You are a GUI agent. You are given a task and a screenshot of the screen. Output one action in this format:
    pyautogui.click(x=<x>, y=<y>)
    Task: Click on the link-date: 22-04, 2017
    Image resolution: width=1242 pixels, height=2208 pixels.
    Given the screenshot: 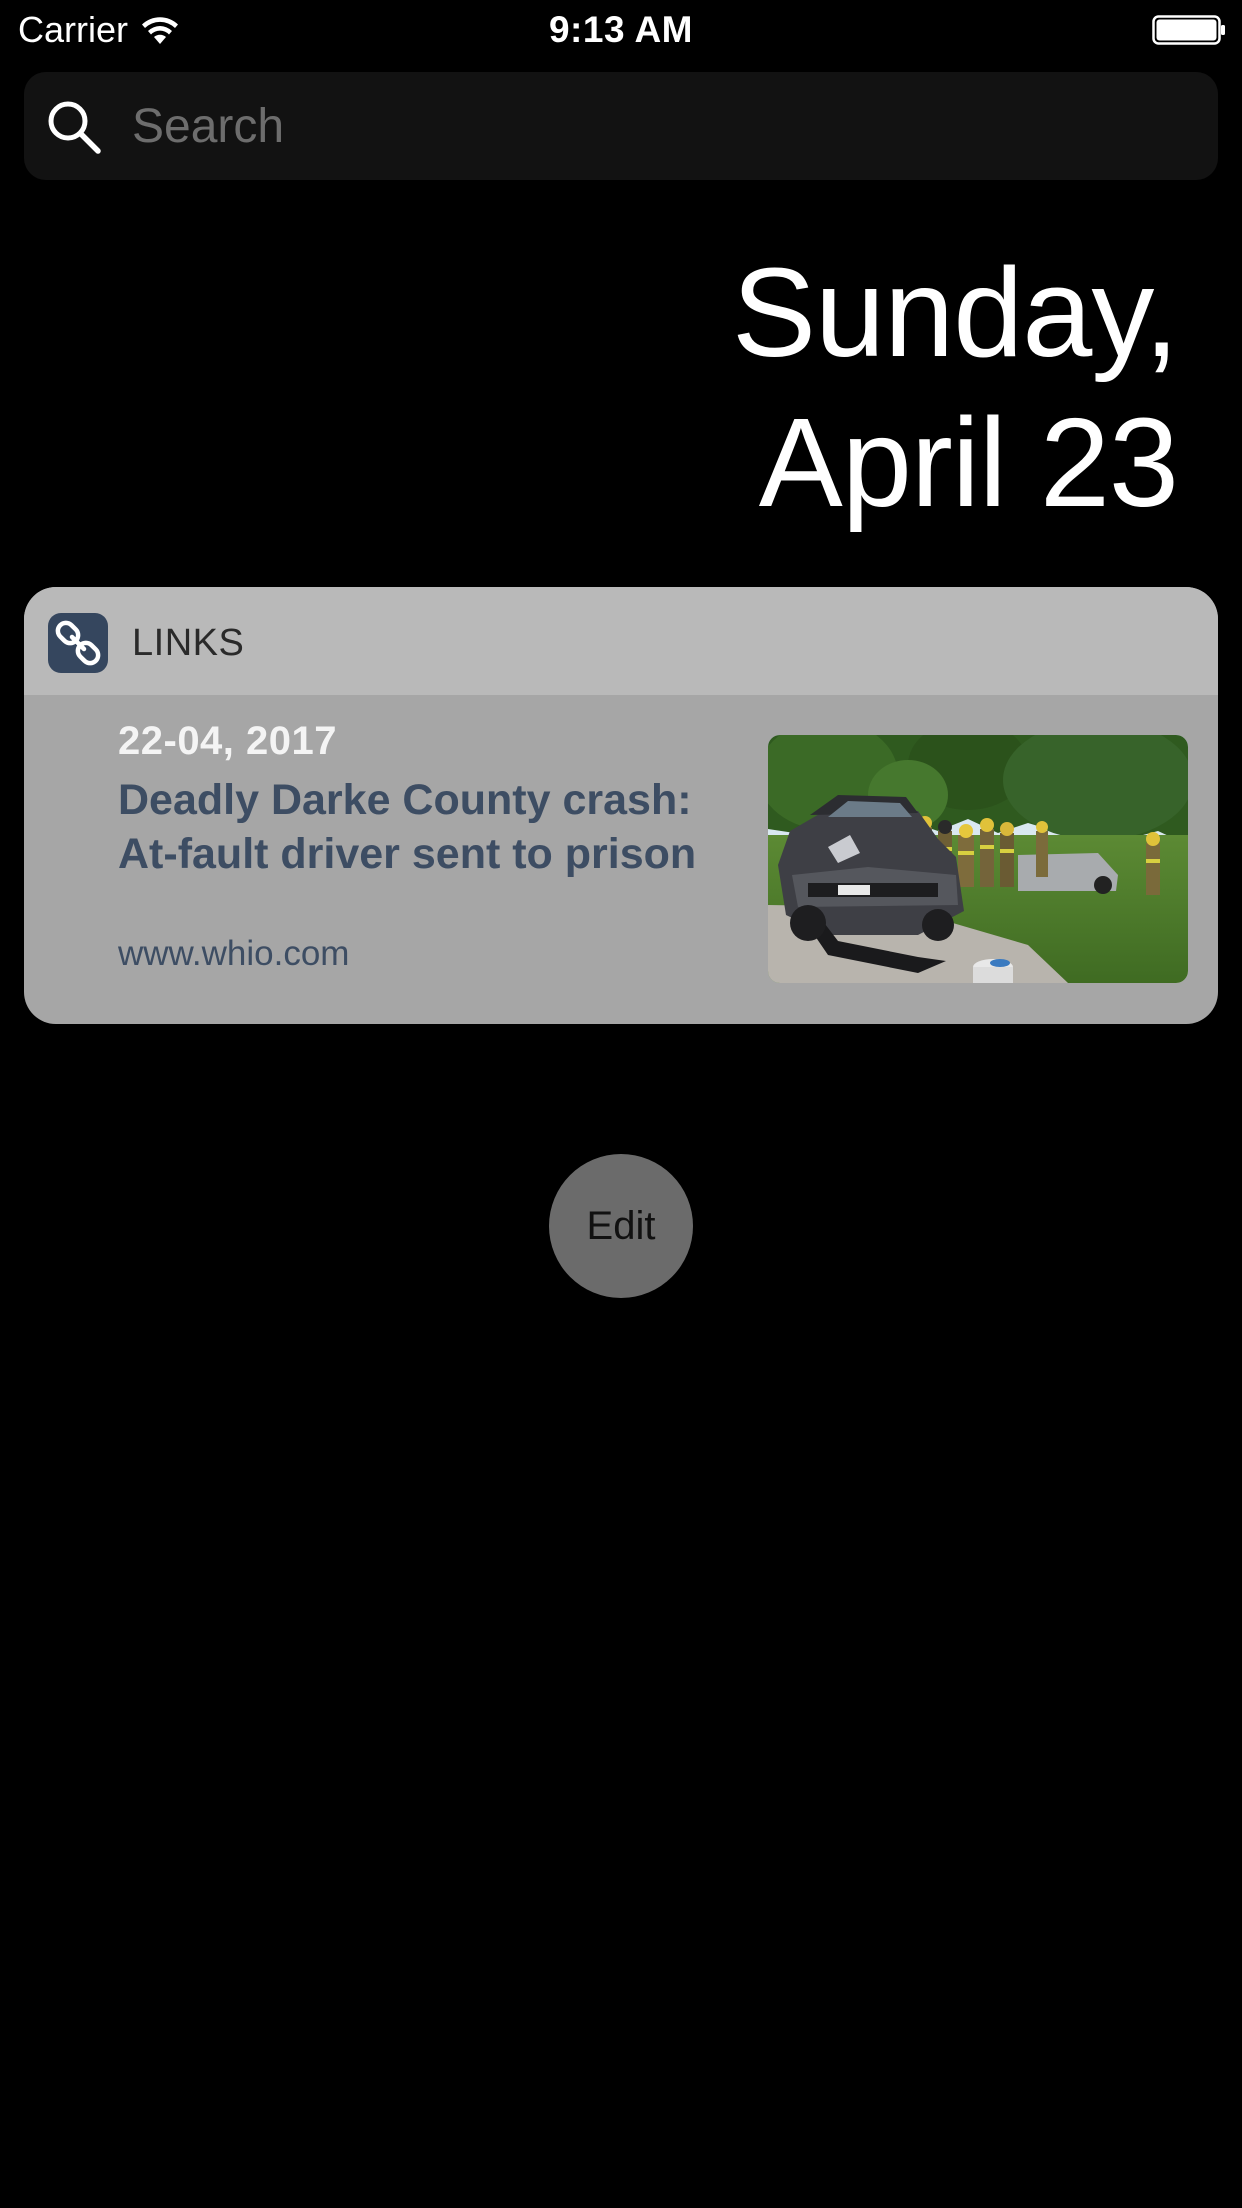 What is the action you would take?
    pyautogui.click(x=228, y=741)
    